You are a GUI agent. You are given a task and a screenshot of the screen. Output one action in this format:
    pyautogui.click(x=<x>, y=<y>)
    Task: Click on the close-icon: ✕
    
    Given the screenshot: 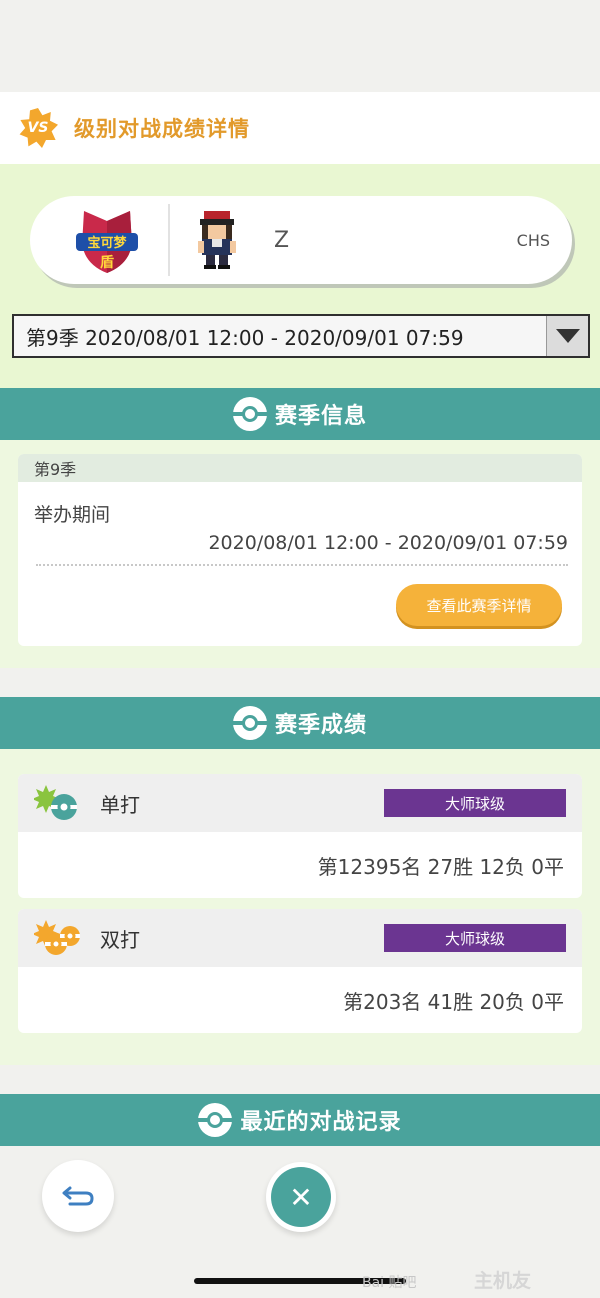 What is the action you would take?
    pyautogui.click(x=301, y=1197)
    